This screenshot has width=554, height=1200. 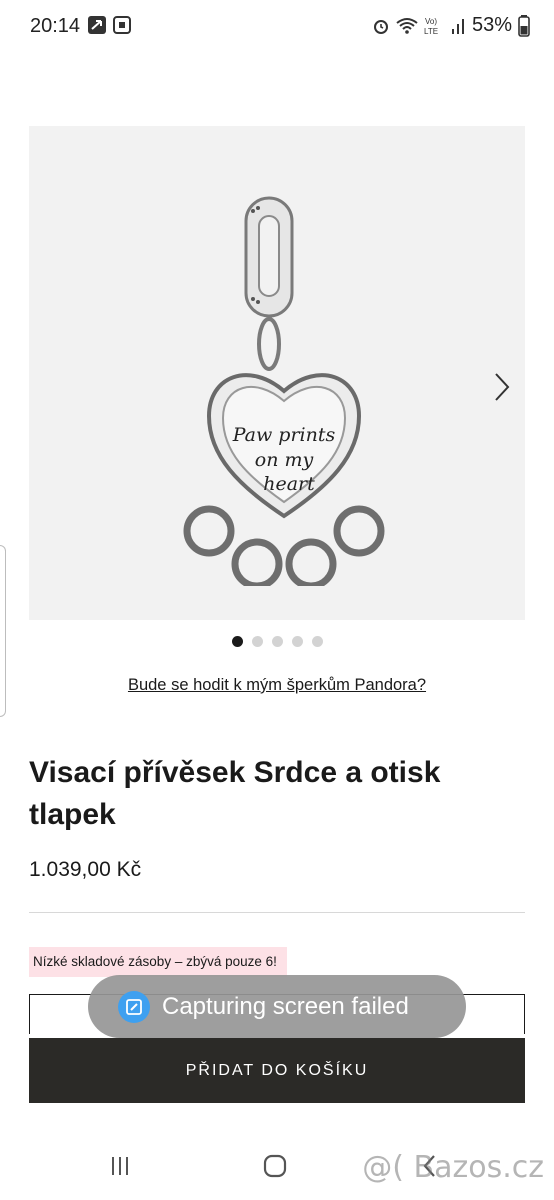 I want to click on recent-apps-button, so click(x=120, y=1166).